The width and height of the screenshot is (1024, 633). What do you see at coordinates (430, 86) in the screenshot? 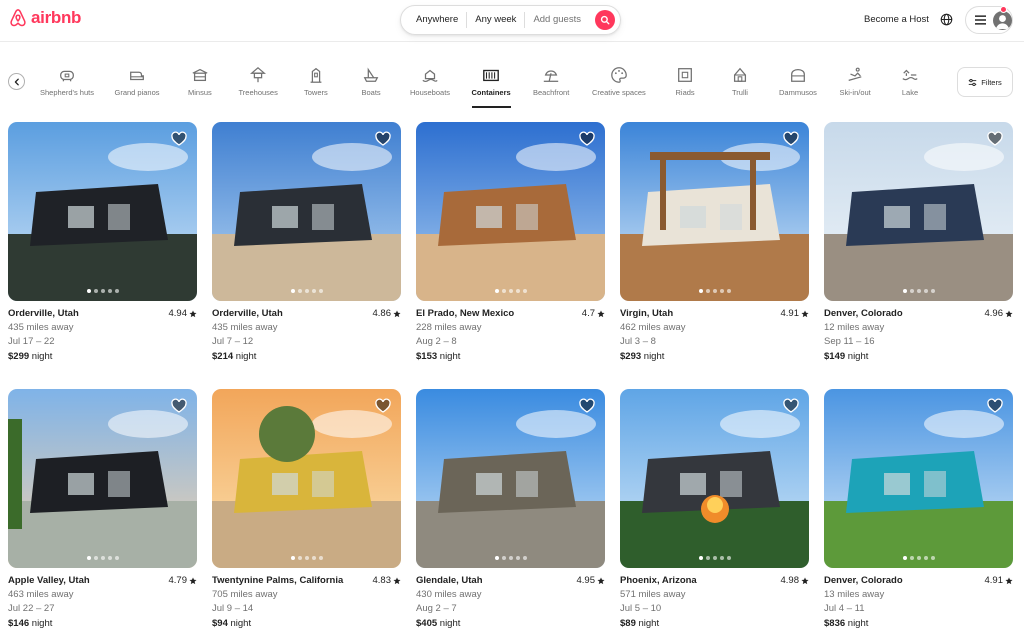
I see `category-houseboats: Houseboats` at bounding box center [430, 86].